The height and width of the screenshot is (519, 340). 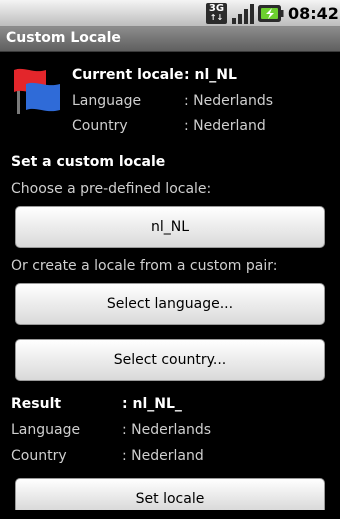 What do you see at coordinates (229, 101) in the screenshot?
I see `current-language-value: : Nederlands` at bounding box center [229, 101].